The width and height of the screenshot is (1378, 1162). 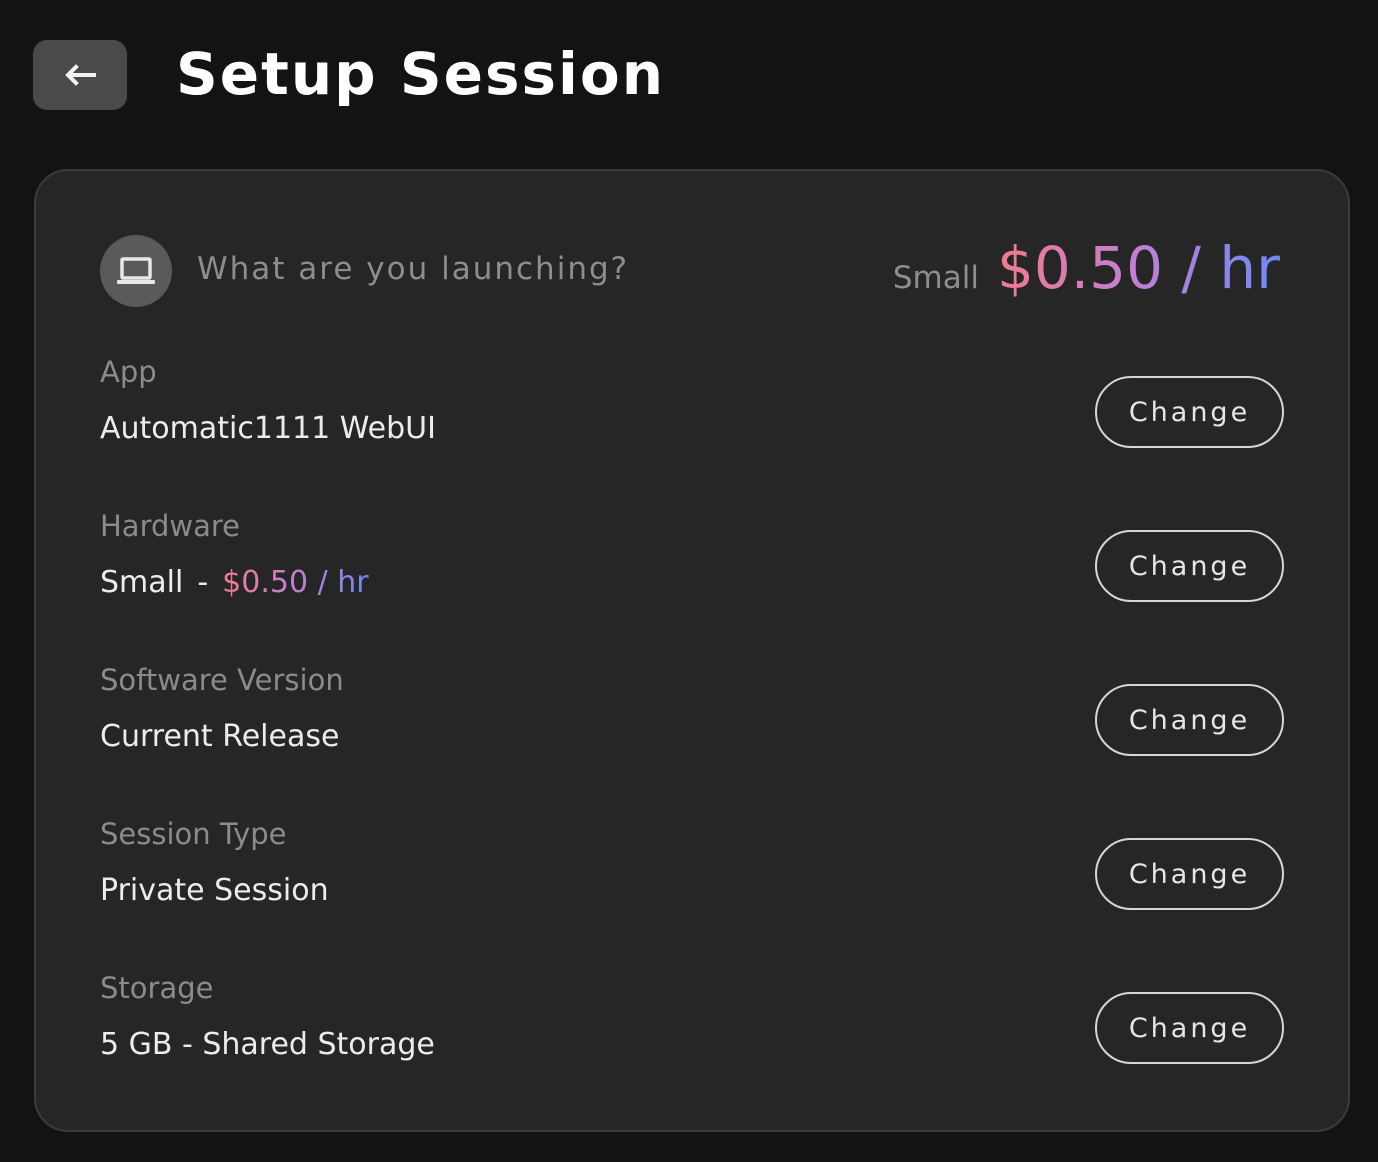 I want to click on header-price-summary: Small $0.50 / hr, so click(x=1086, y=268).